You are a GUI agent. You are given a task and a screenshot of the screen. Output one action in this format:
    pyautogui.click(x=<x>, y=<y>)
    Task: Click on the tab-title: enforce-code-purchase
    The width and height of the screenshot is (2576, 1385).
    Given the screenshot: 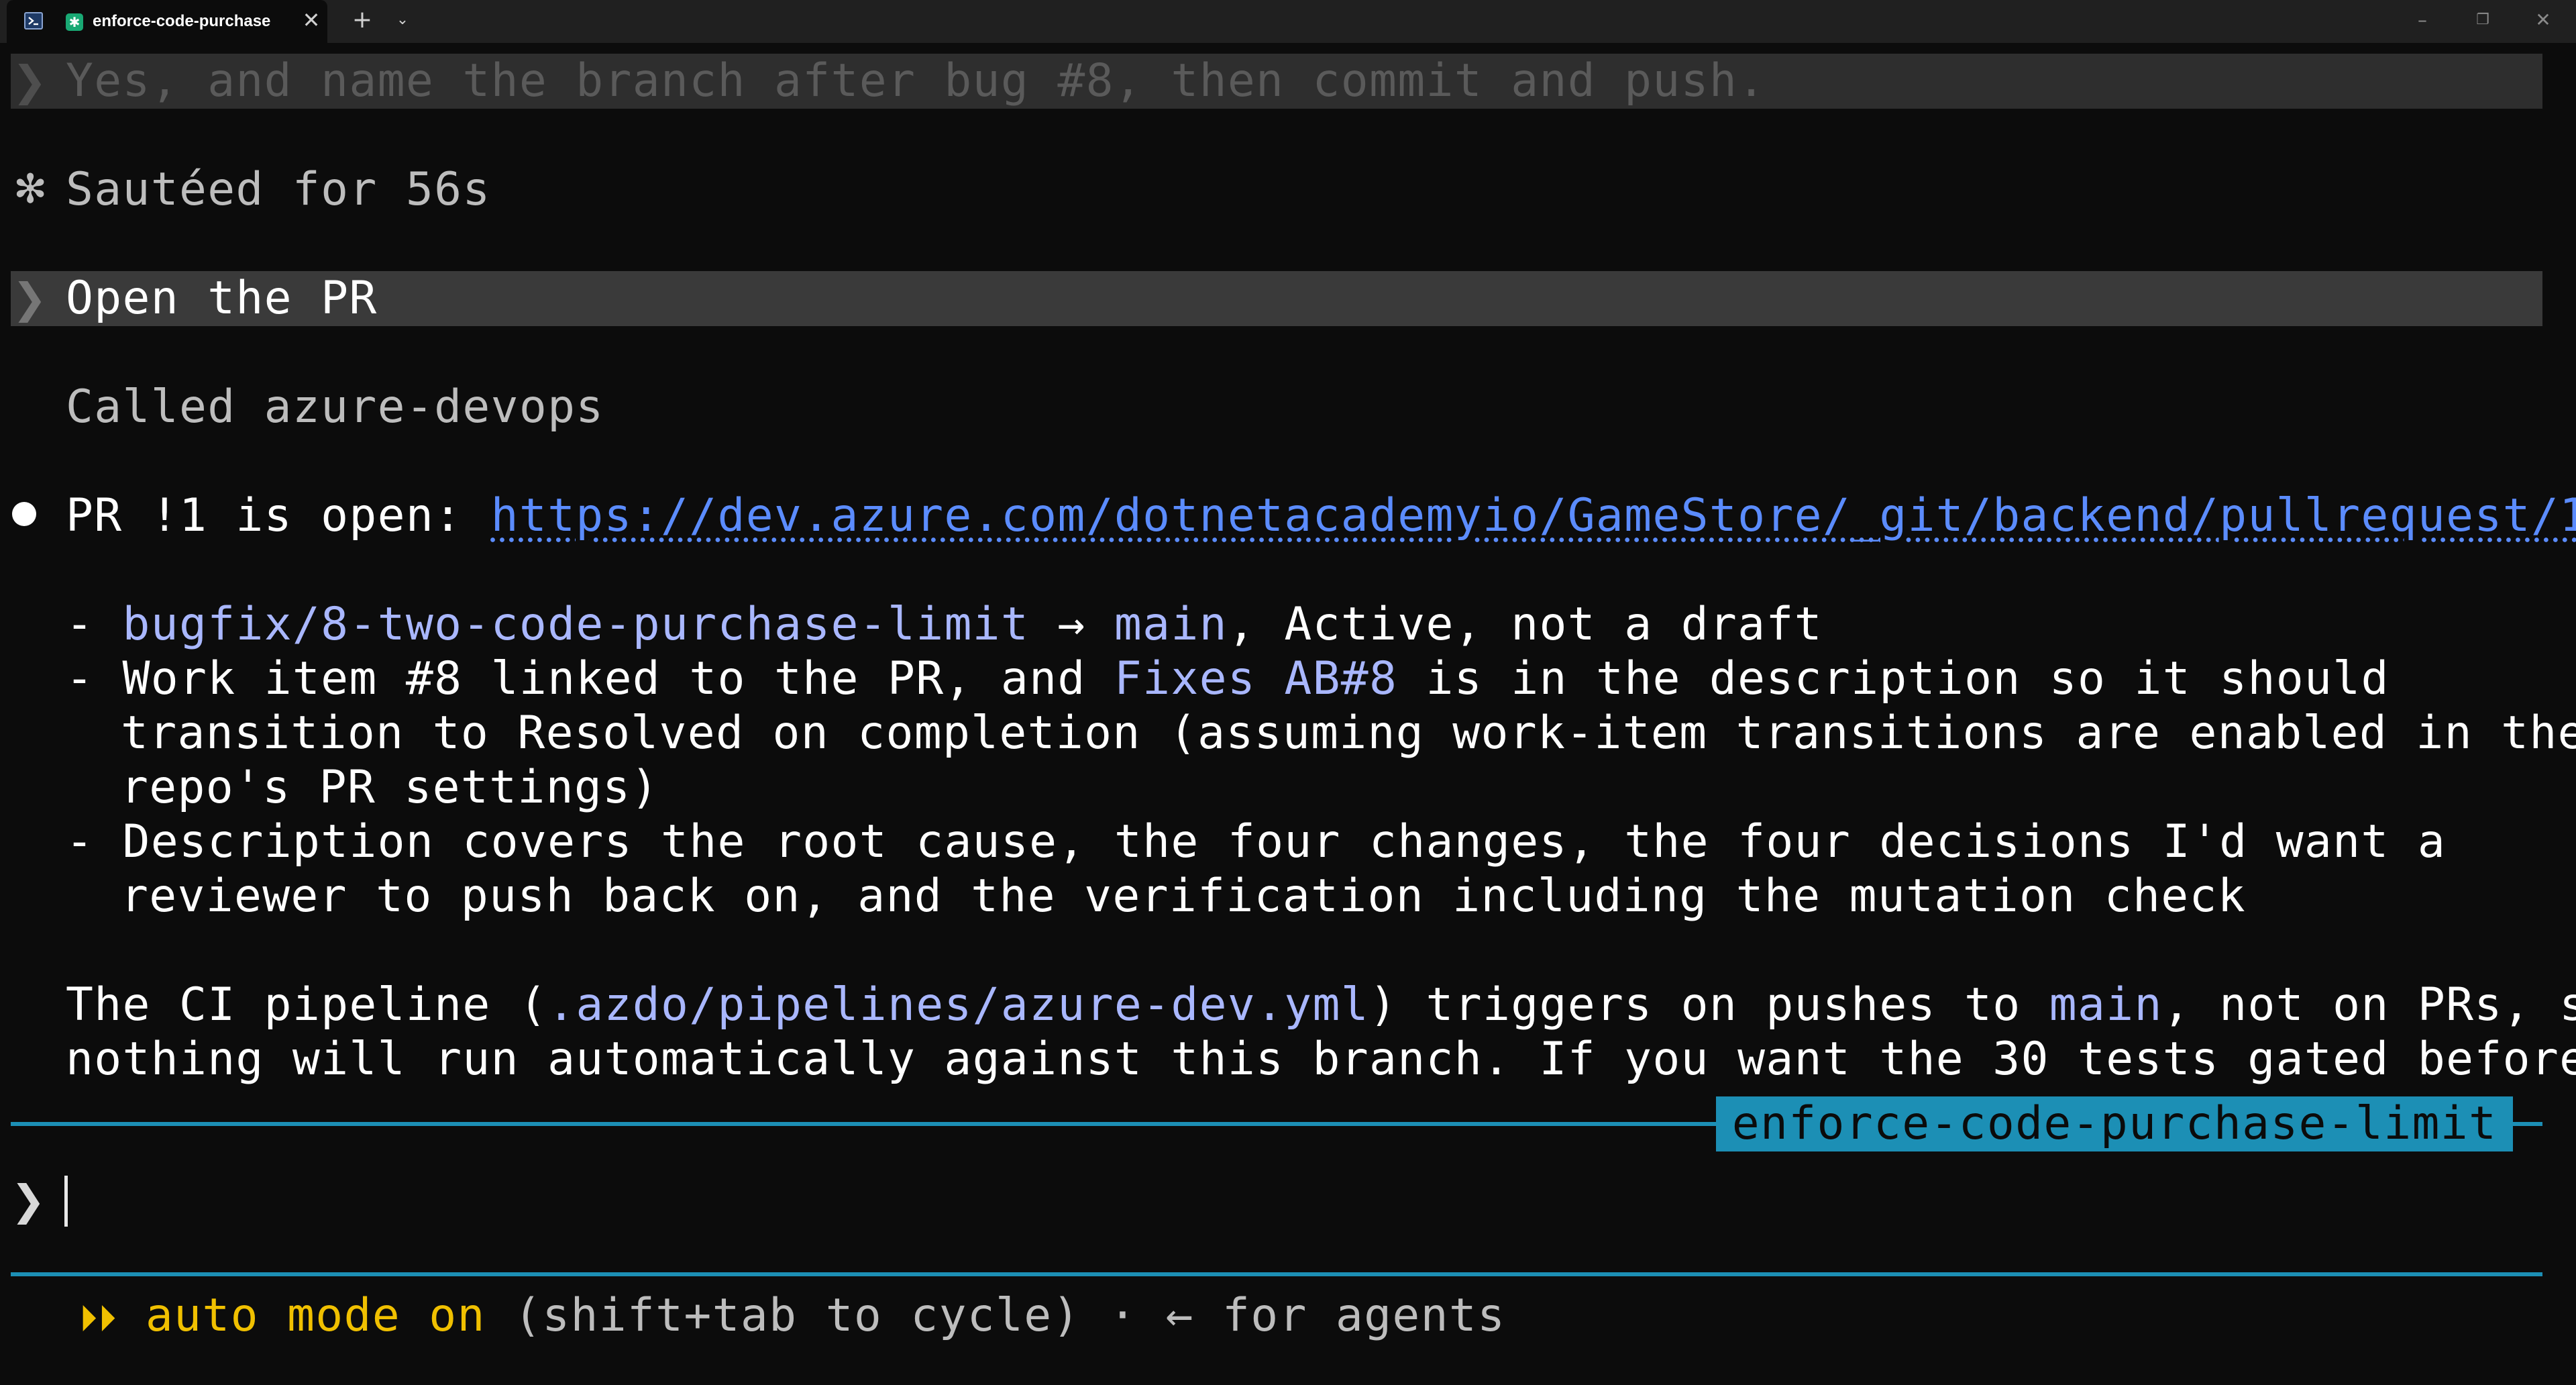 What is the action you would take?
    pyautogui.click(x=182, y=21)
    